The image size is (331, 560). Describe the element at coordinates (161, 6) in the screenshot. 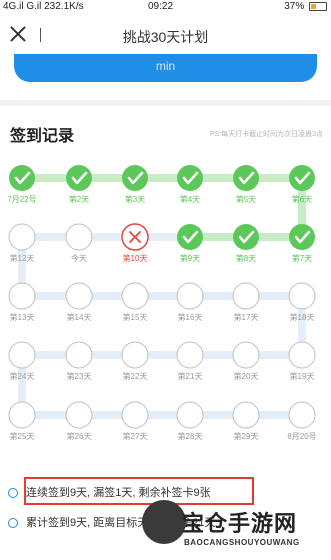

I see `clock: 09:22` at that location.